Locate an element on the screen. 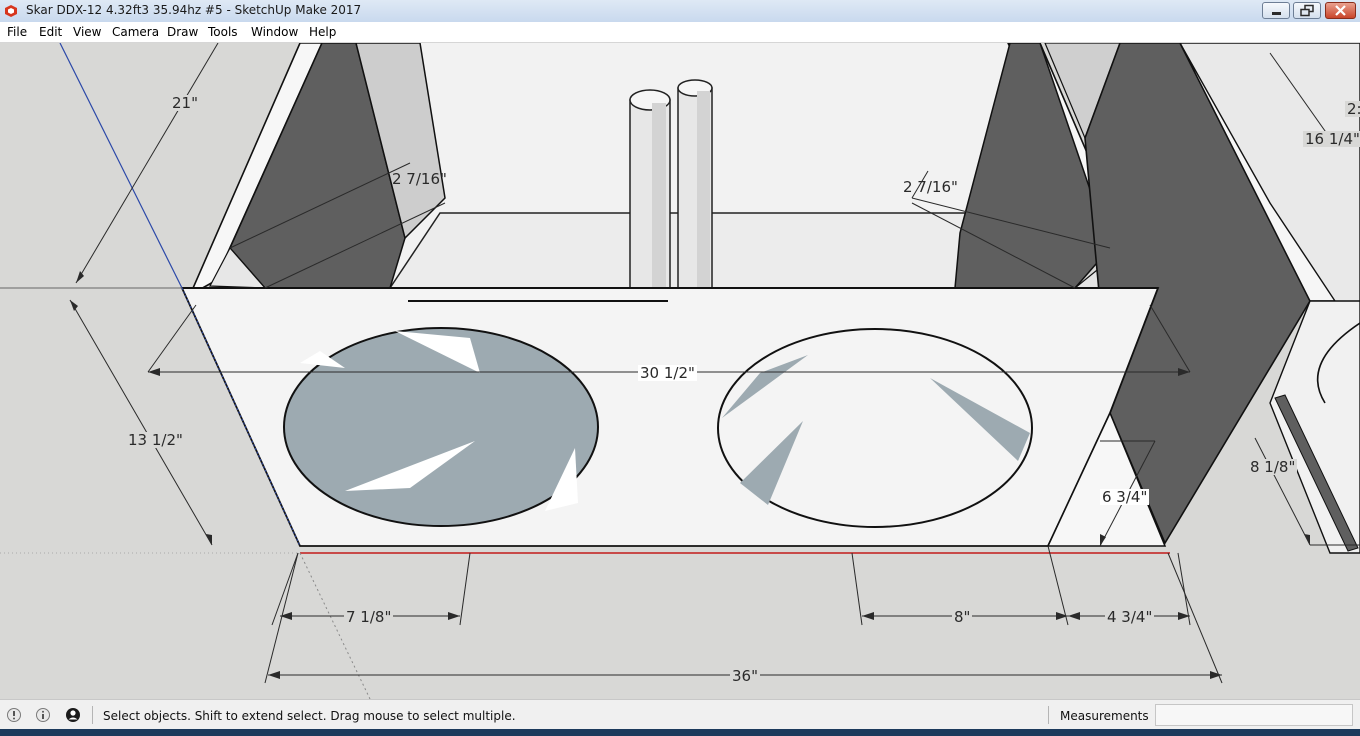  dim-2-partial: 2: is located at coordinates (1352, 109).